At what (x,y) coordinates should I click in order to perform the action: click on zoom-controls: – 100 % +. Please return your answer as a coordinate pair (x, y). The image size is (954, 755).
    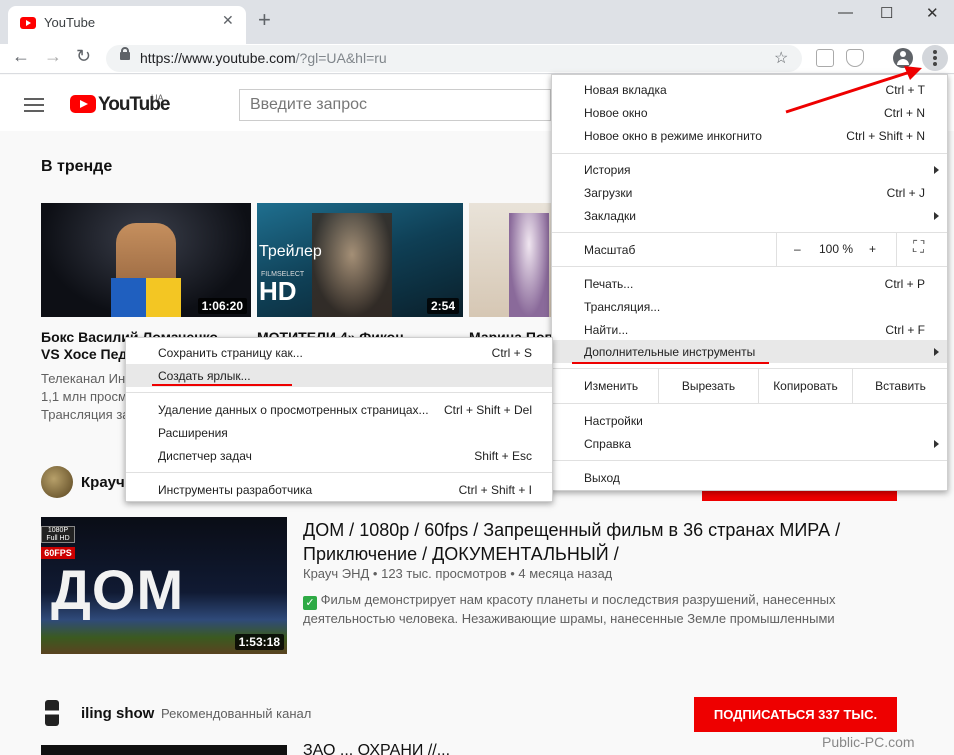
    Looking at the image, I should click on (836, 249).